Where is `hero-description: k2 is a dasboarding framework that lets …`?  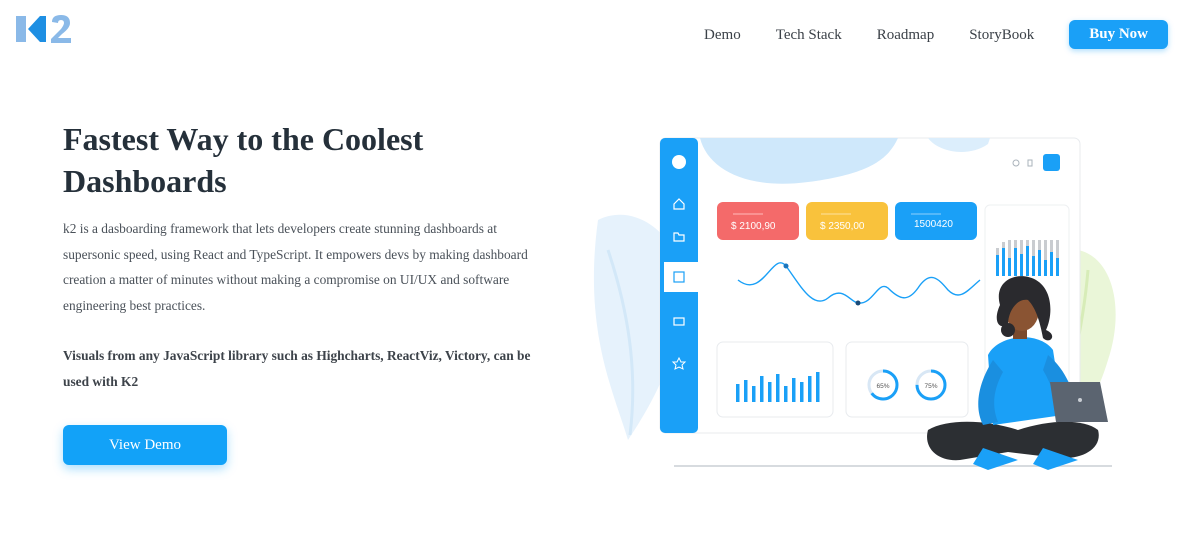
hero-description: k2 is a dasboarding framework that lets … is located at coordinates (295, 267).